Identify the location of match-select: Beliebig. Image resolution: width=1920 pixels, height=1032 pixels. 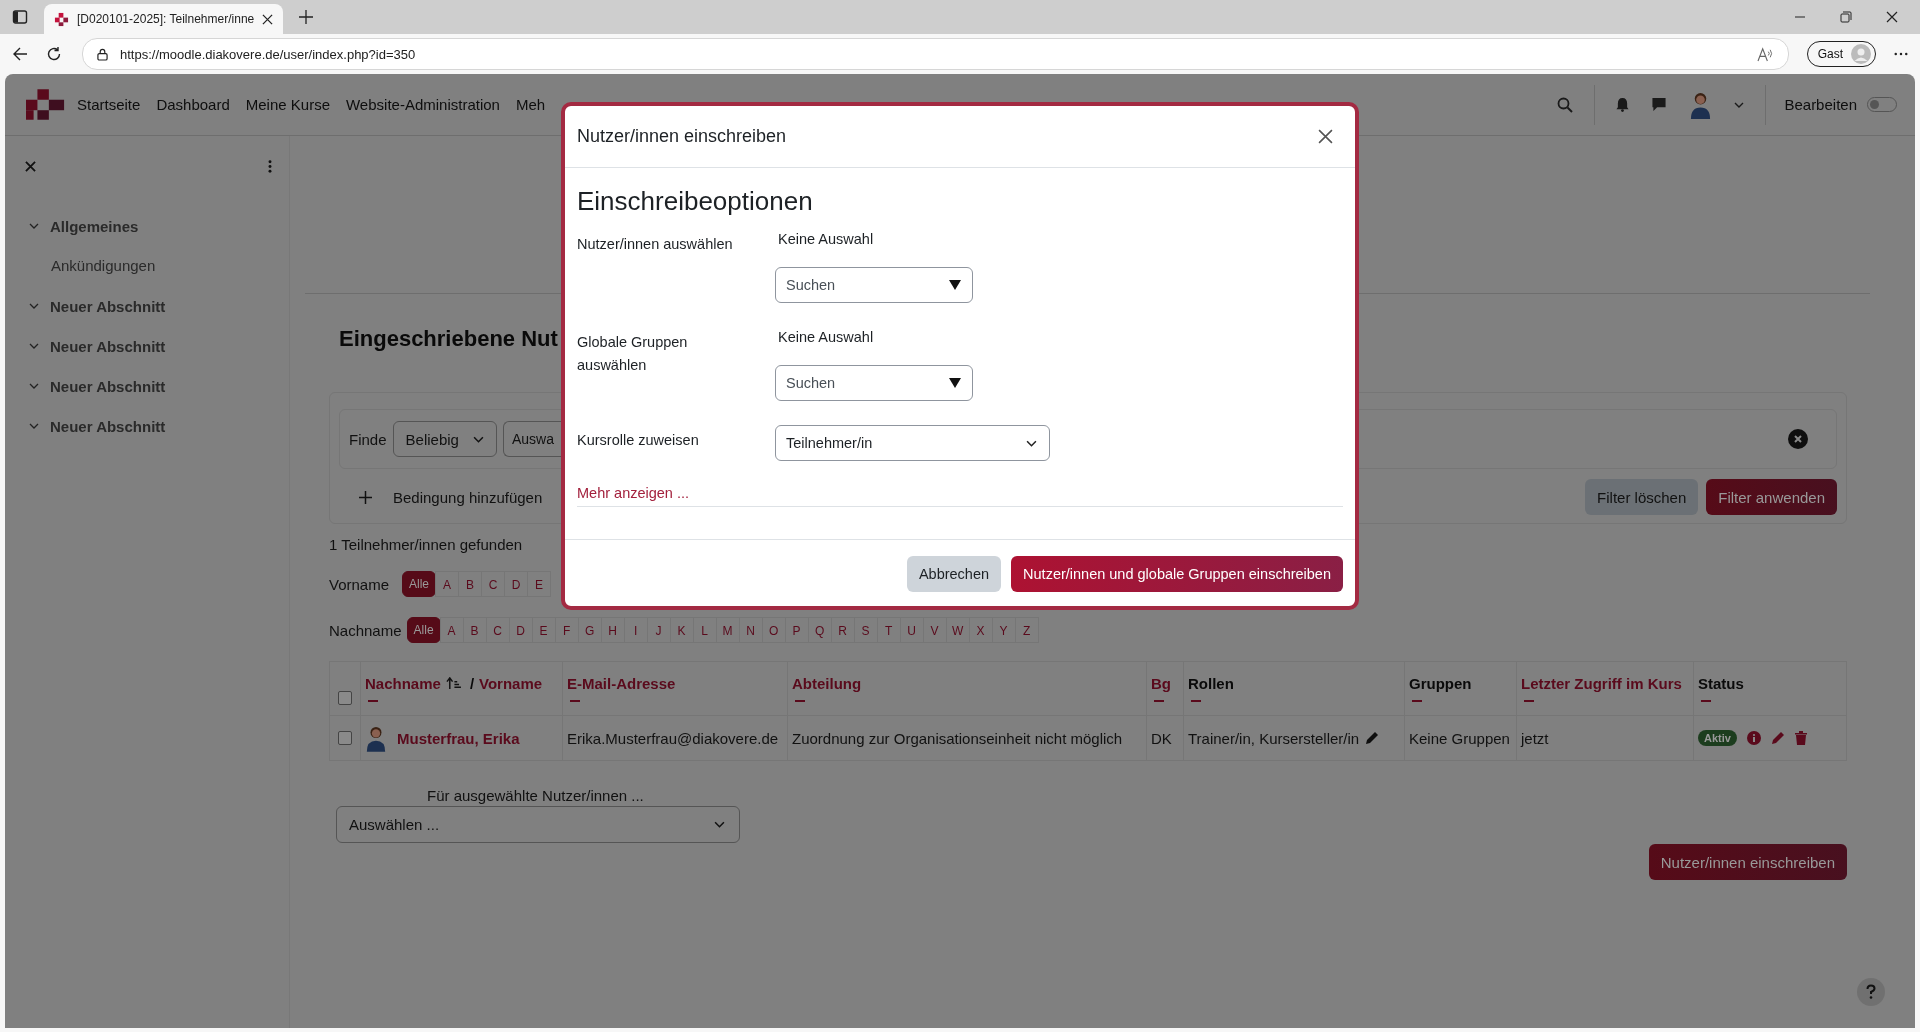
(444, 439).